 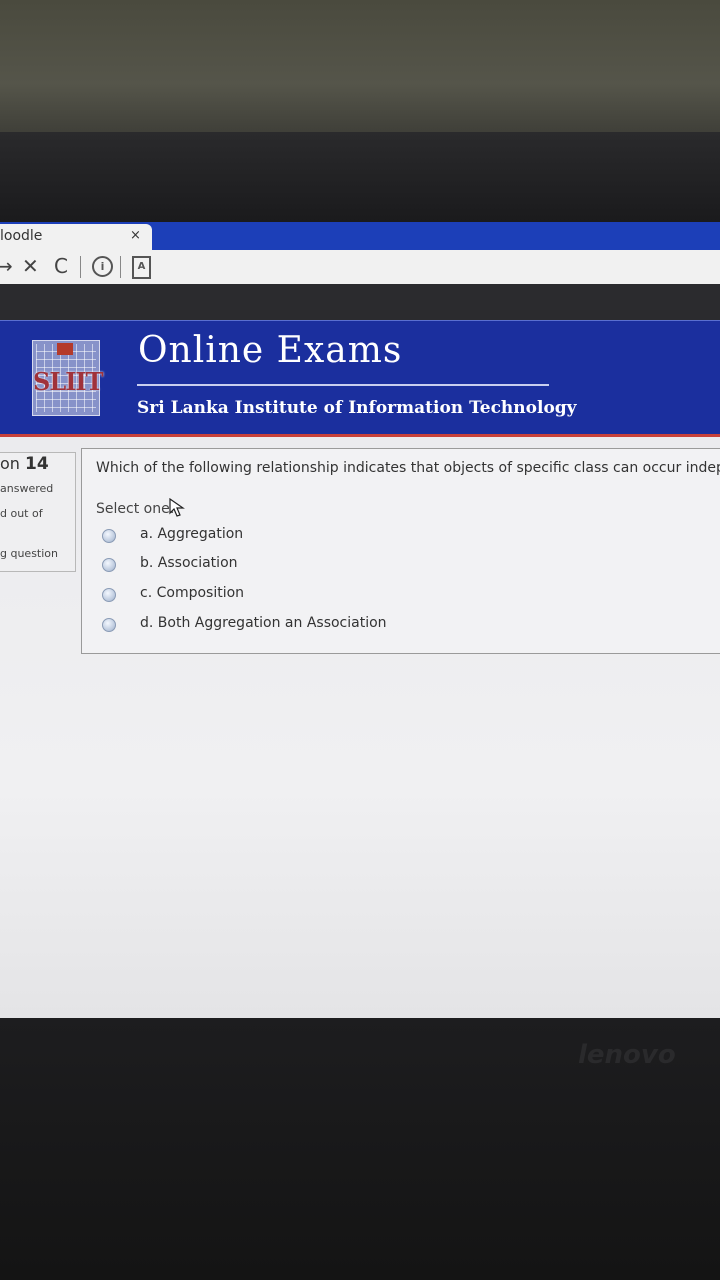 What do you see at coordinates (343, 385) in the screenshot?
I see `title-divider` at bounding box center [343, 385].